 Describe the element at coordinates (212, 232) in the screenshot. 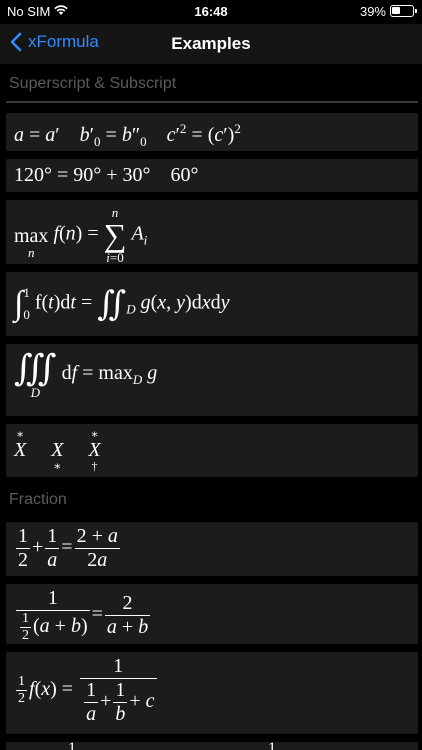

I see `formula-card: max n f(n) = n ∑ i=0 Ai` at that location.